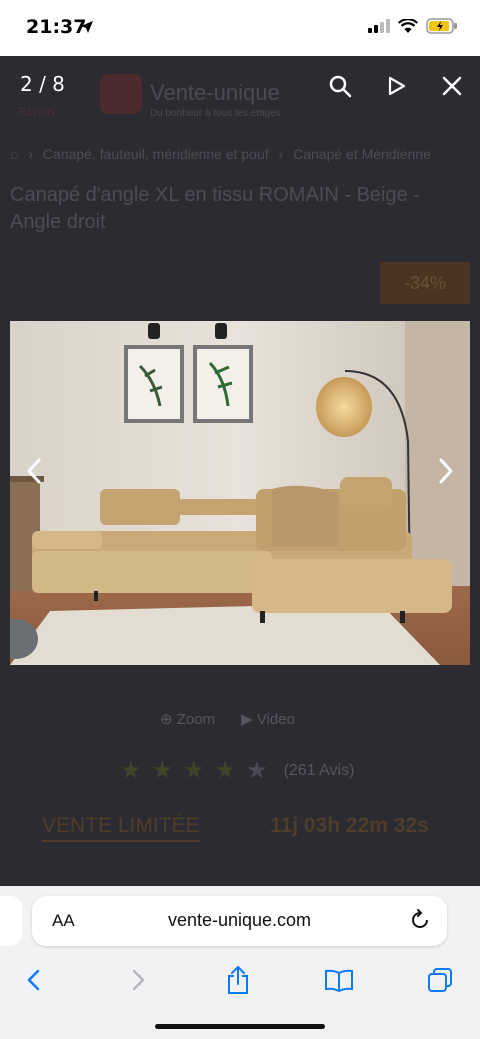  I want to click on url-text: vente-unique.com, so click(239, 920).